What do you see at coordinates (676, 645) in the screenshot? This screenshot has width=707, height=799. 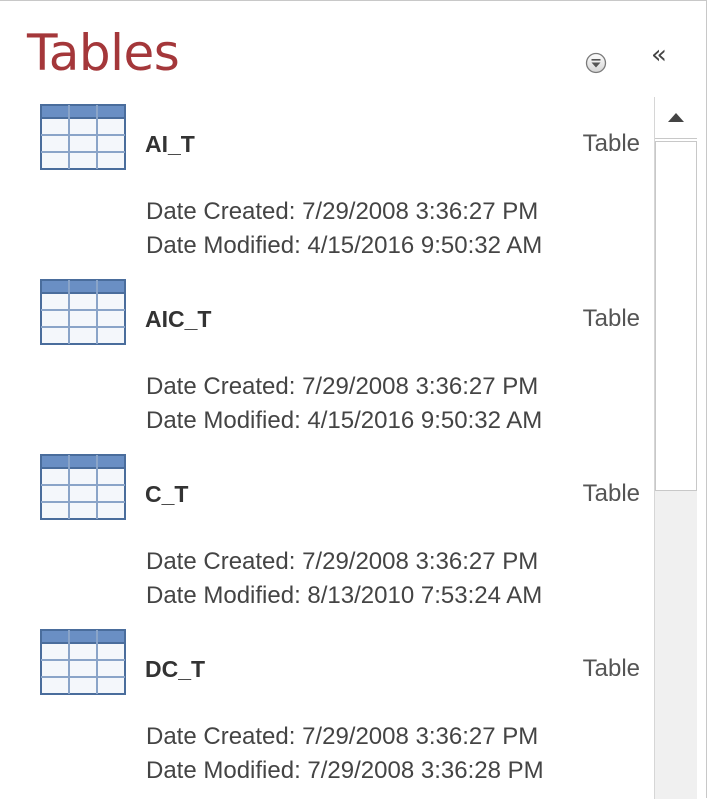 I see `scroll-track` at bounding box center [676, 645].